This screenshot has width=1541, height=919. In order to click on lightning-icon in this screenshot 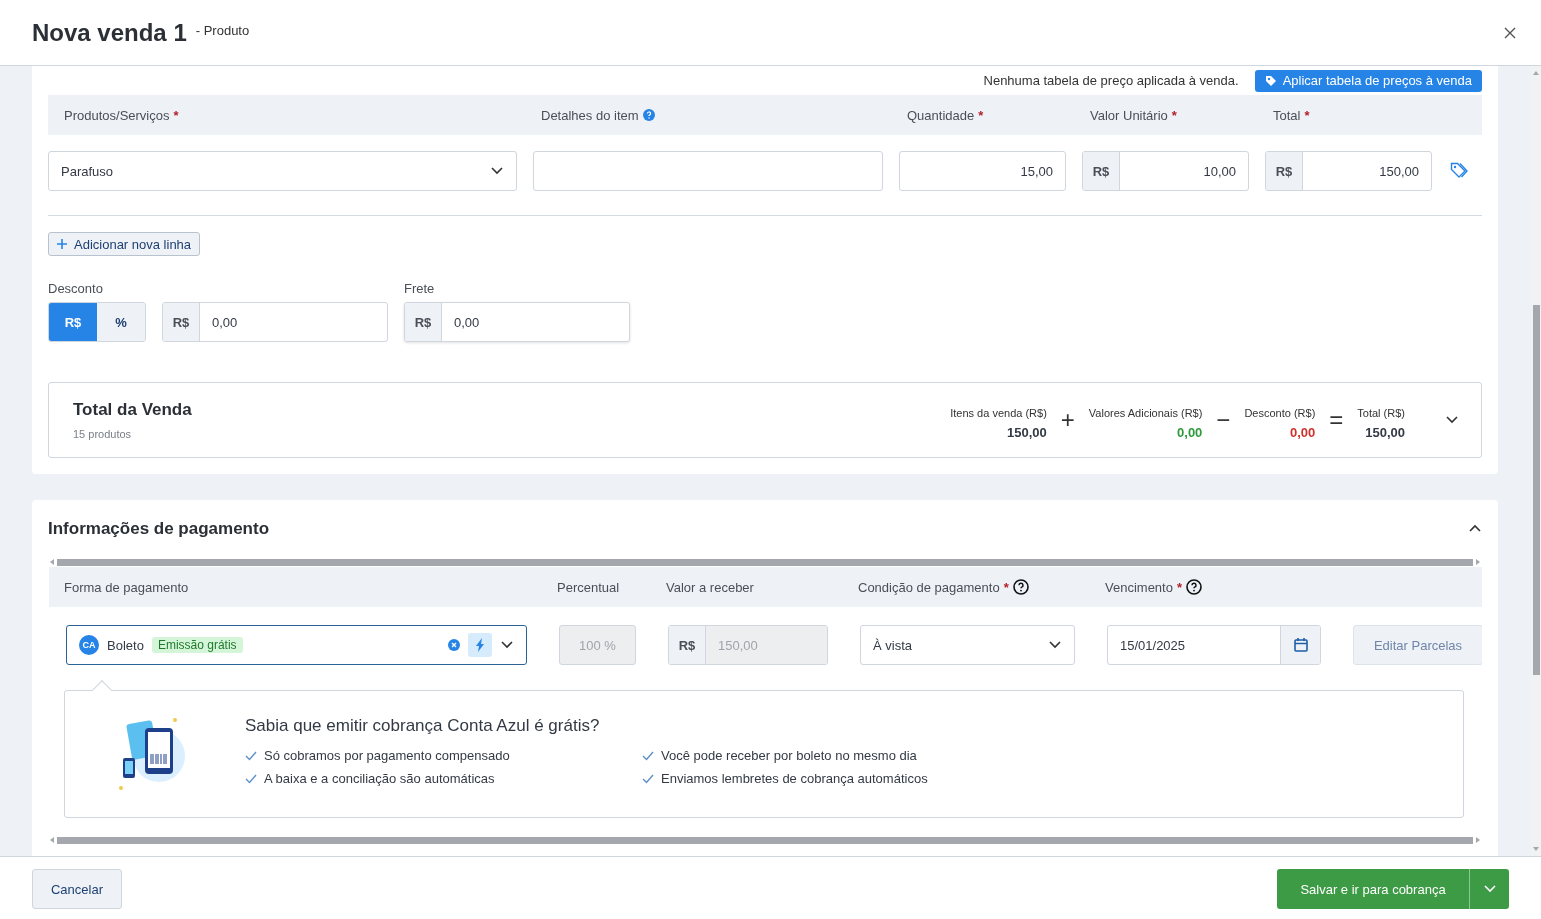, I will do `click(480, 645)`.